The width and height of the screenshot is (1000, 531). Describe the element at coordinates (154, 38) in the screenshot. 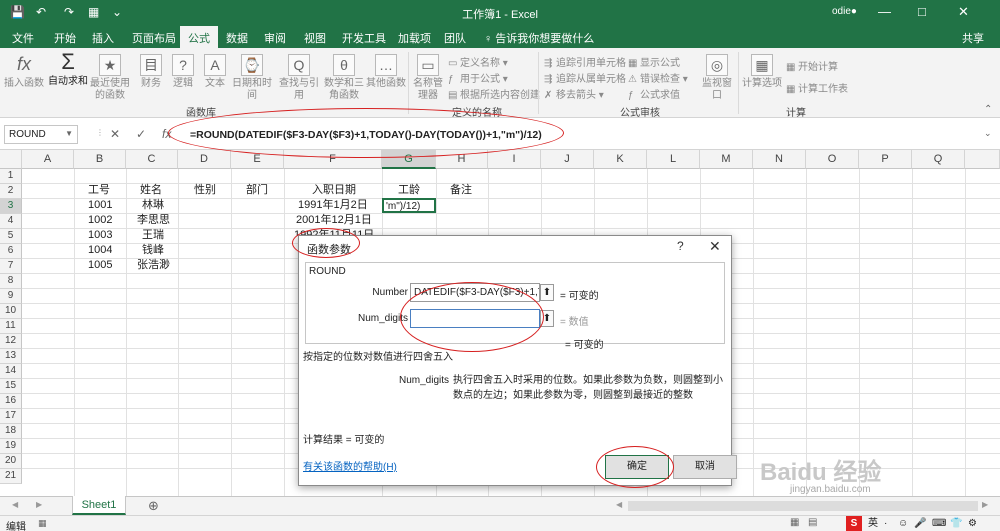

I see `tab-page-layout: 页面布局` at that location.